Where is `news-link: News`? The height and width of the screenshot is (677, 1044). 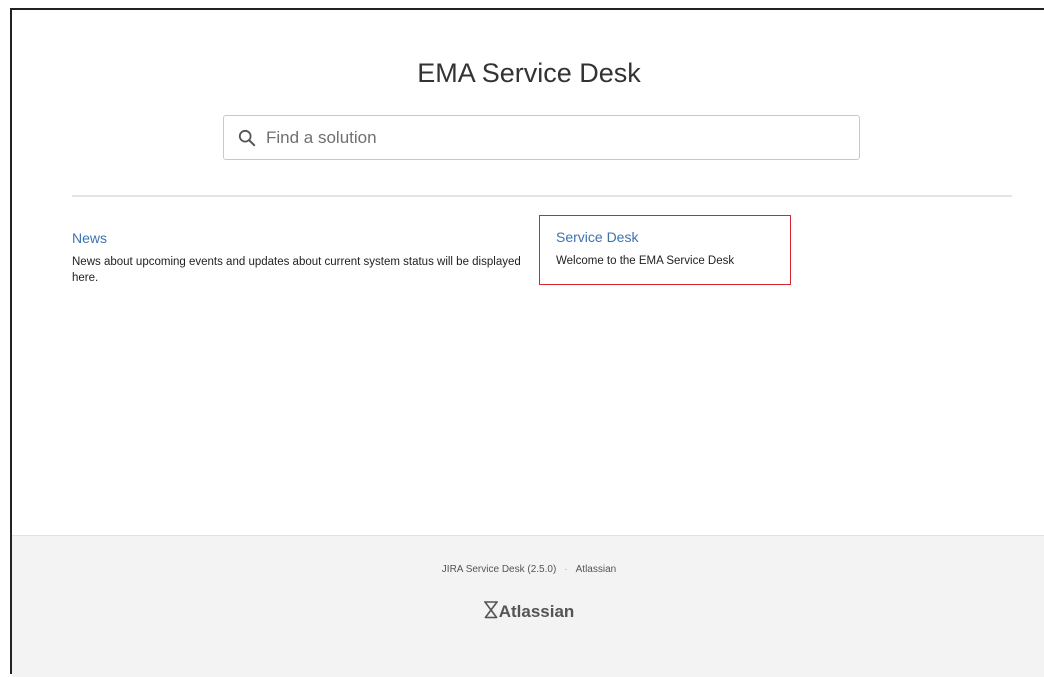
news-link: News is located at coordinates (89, 238).